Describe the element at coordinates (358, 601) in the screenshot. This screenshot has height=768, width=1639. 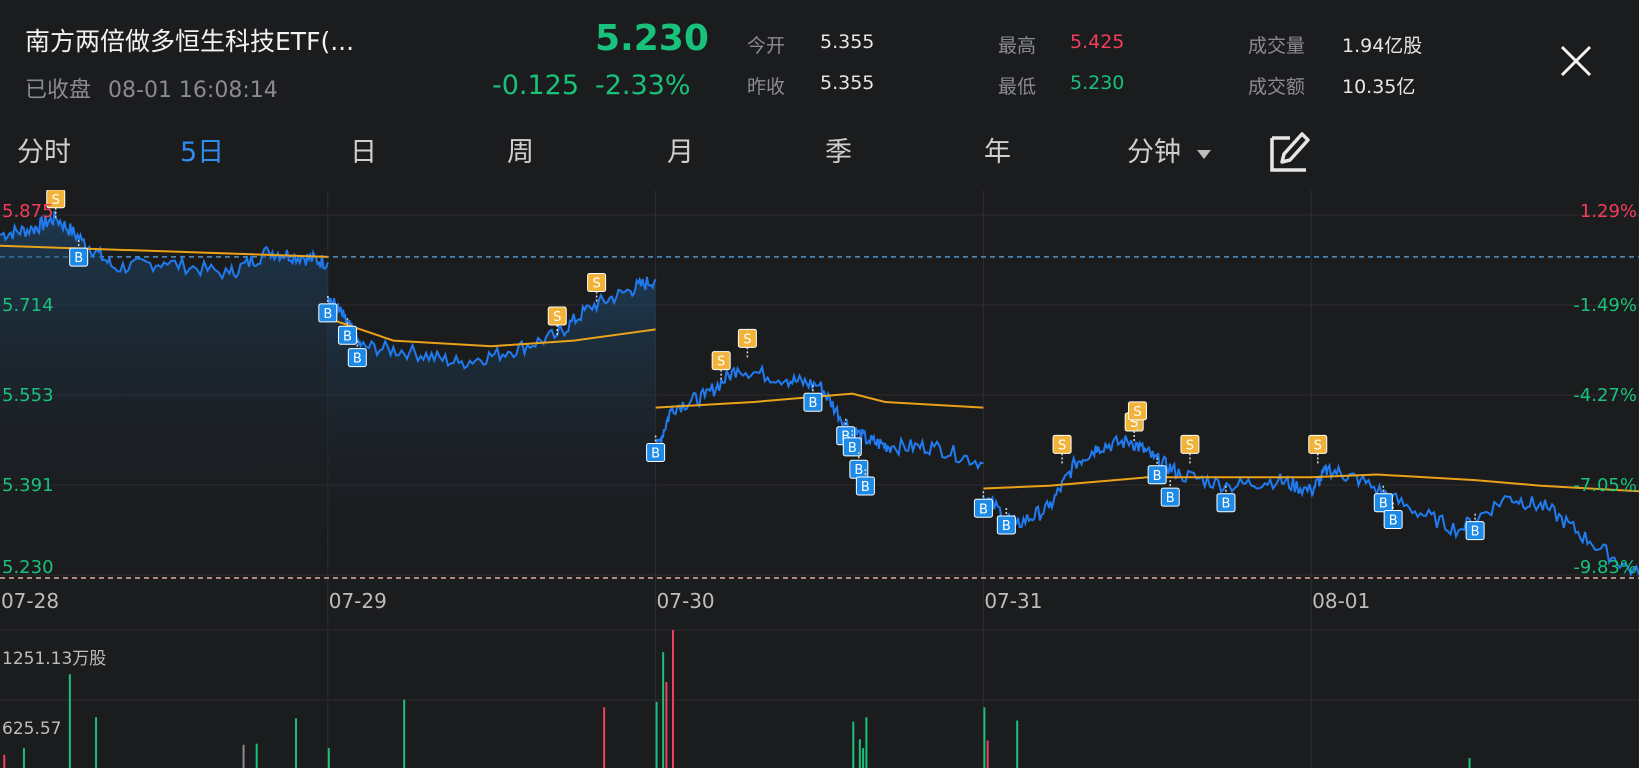
I see `x-tick-label: 07-29` at that location.